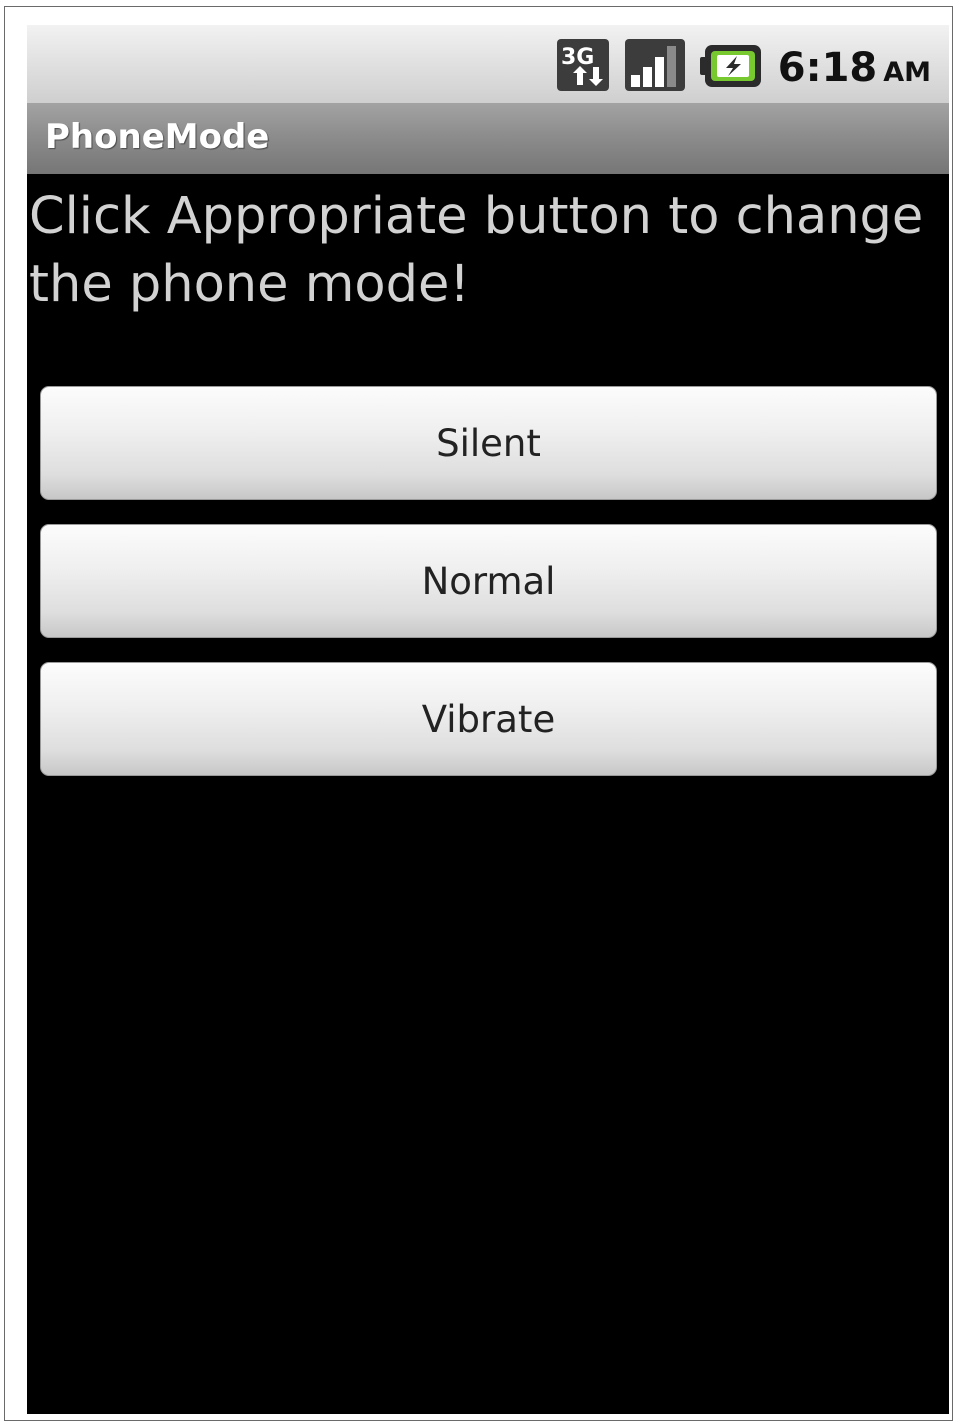 The image size is (958, 1425). What do you see at coordinates (488, 64) in the screenshot?
I see `status-bar: 3G 6:18 AM` at bounding box center [488, 64].